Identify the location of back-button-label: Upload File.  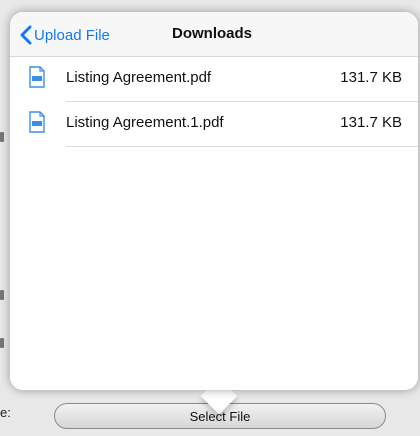
(72, 35).